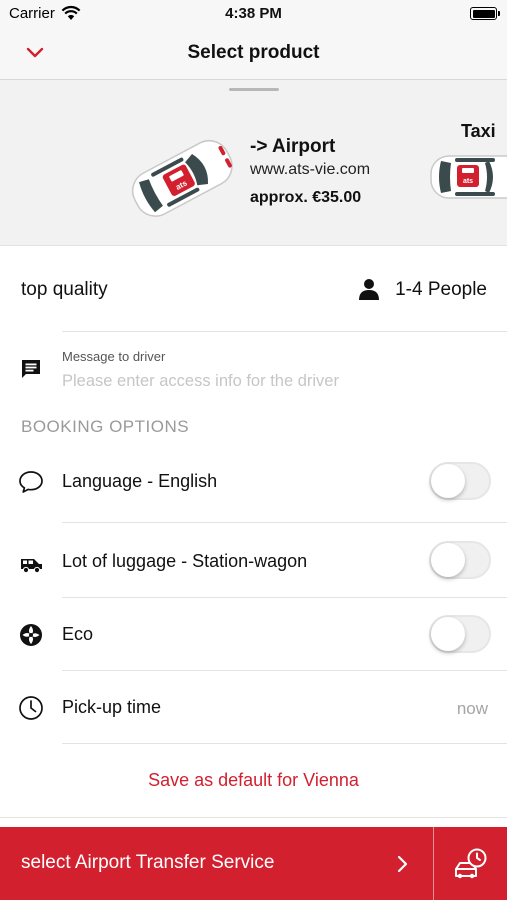 This screenshot has height=900, width=507. What do you see at coordinates (140, 481) in the screenshot?
I see `option-label: Language - English` at bounding box center [140, 481].